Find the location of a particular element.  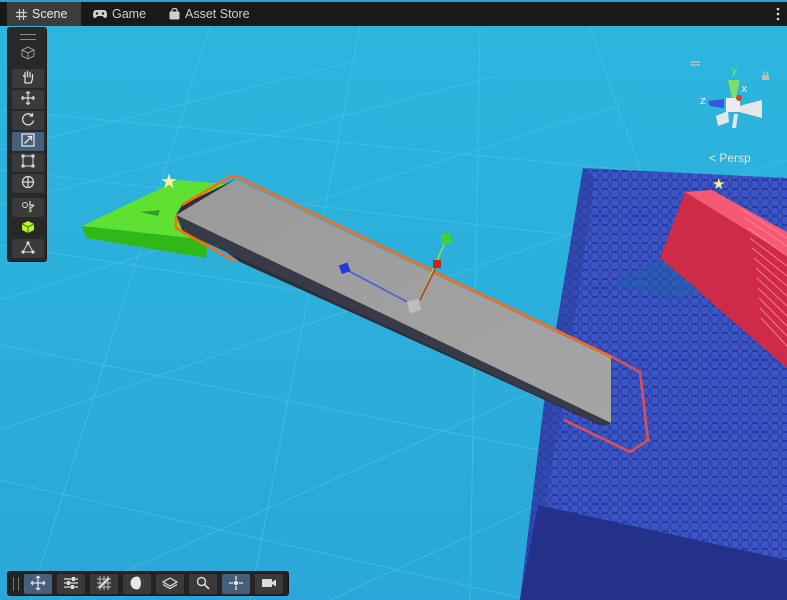

shading-mode-button is located at coordinates (137, 584).